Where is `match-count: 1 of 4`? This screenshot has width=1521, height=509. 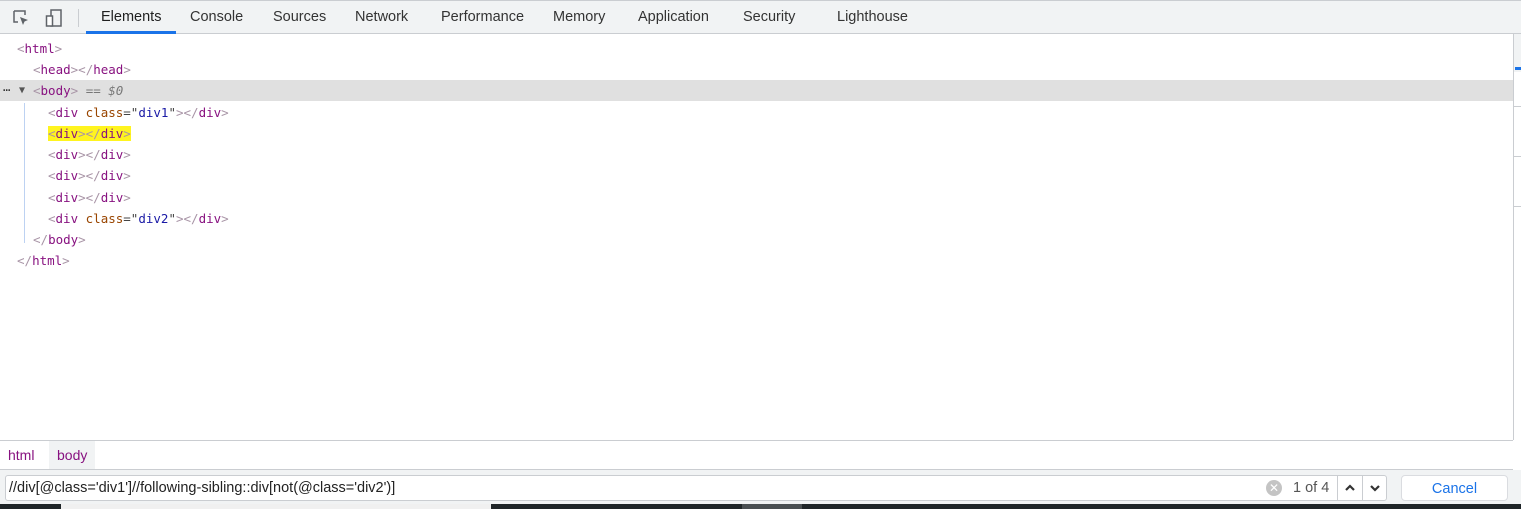 match-count: 1 of 4 is located at coordinates (1311, 488).